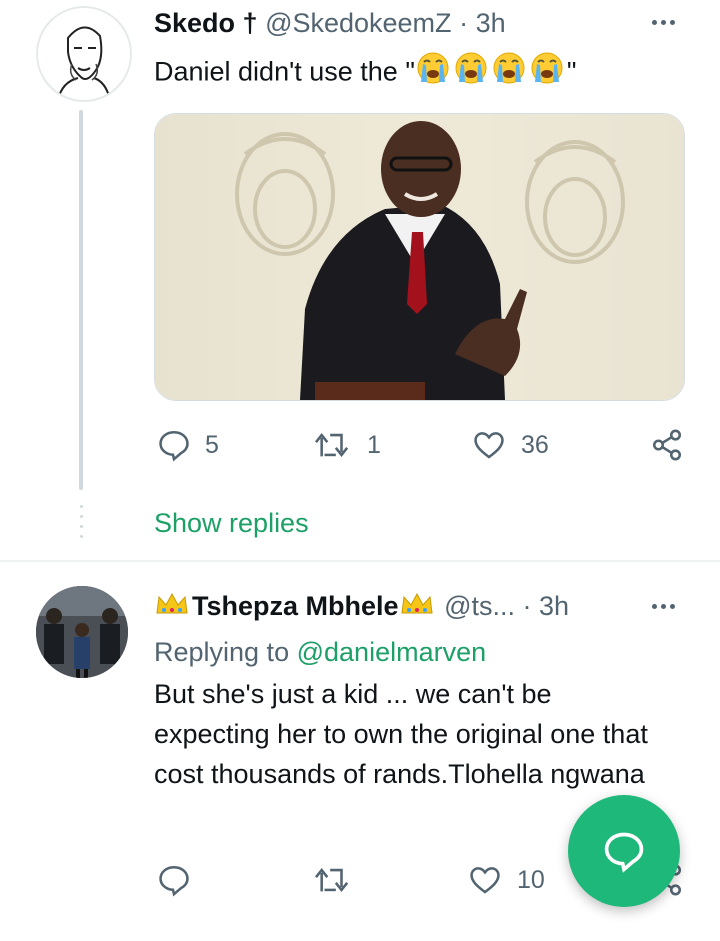  What do you see at coordinates (506, 880) in the screenshot?
I see `like-button: 10` at bounding box center [506, 880].